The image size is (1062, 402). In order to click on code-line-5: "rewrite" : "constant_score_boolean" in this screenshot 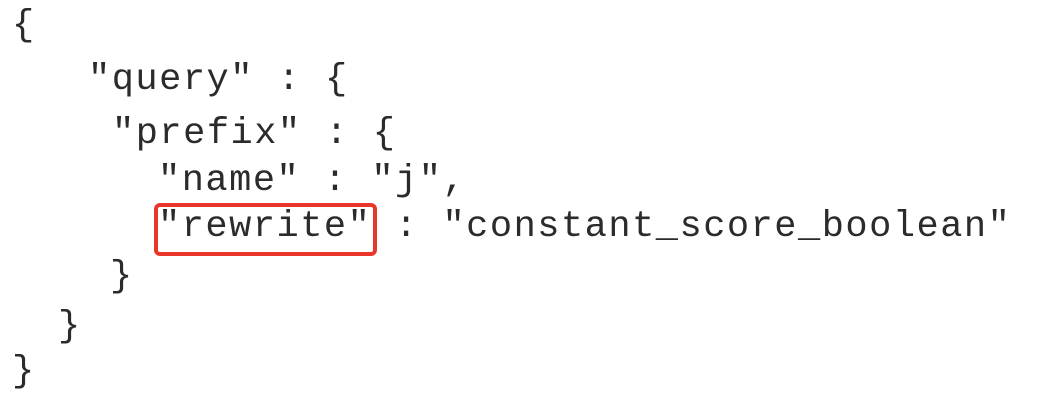, I will do `click(583, 229)`.